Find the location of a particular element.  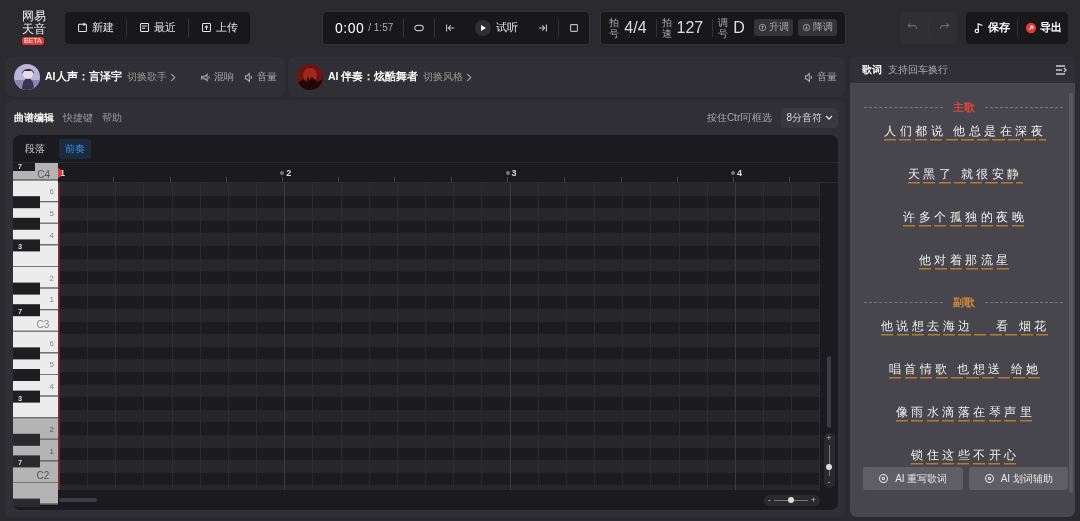

music-note-icon is located at coordinates (978, 27).